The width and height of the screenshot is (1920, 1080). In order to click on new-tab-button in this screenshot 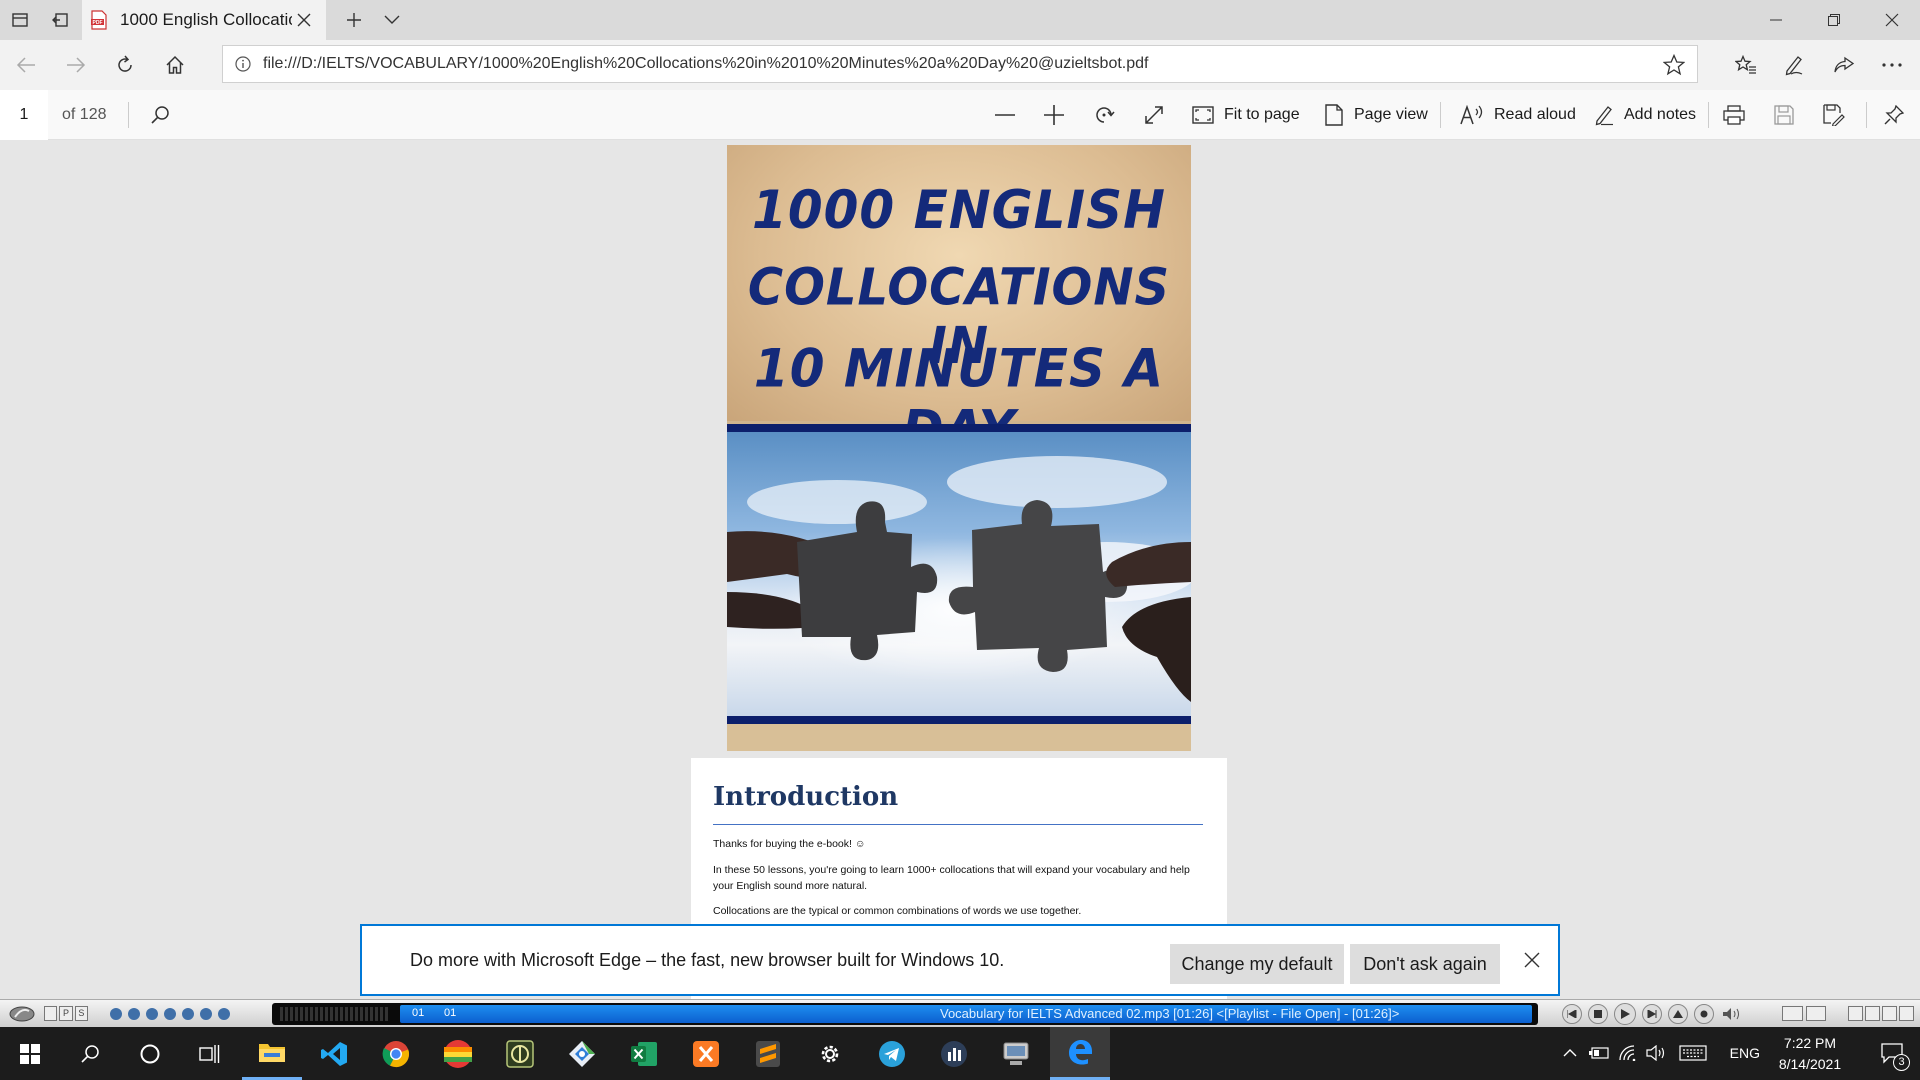, I will do `click(354, 20)`.